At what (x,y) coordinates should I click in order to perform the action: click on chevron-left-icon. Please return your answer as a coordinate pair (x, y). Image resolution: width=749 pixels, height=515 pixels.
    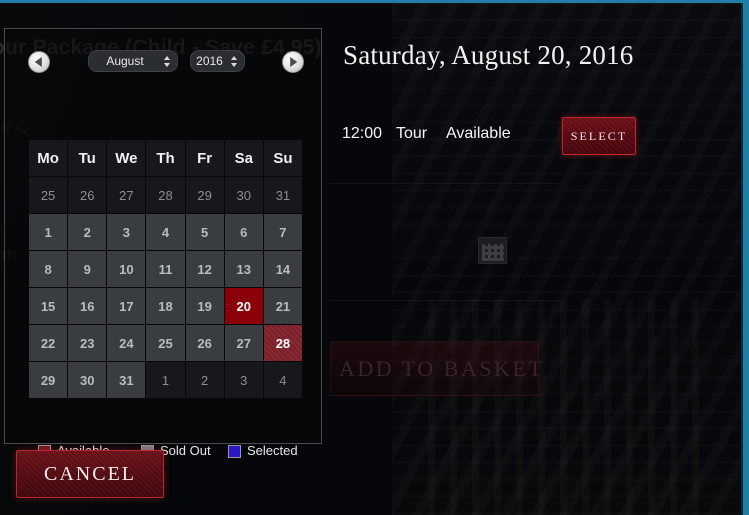
    Looking at the image, I should click on (38, 62).